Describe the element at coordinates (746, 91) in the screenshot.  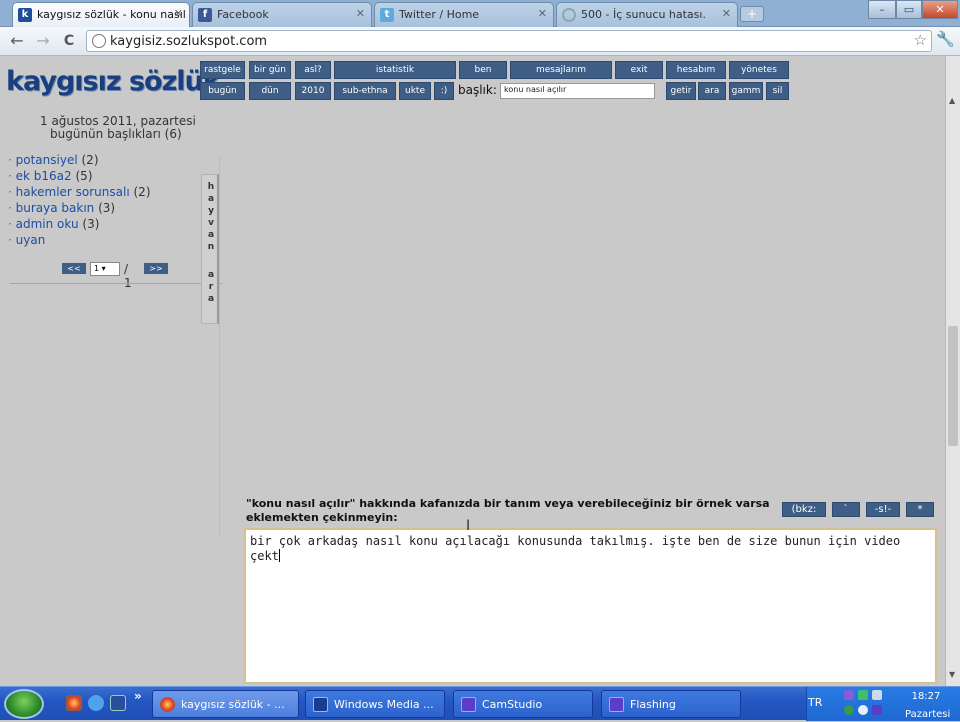
I see `menu-gamm: gamm` at that location.